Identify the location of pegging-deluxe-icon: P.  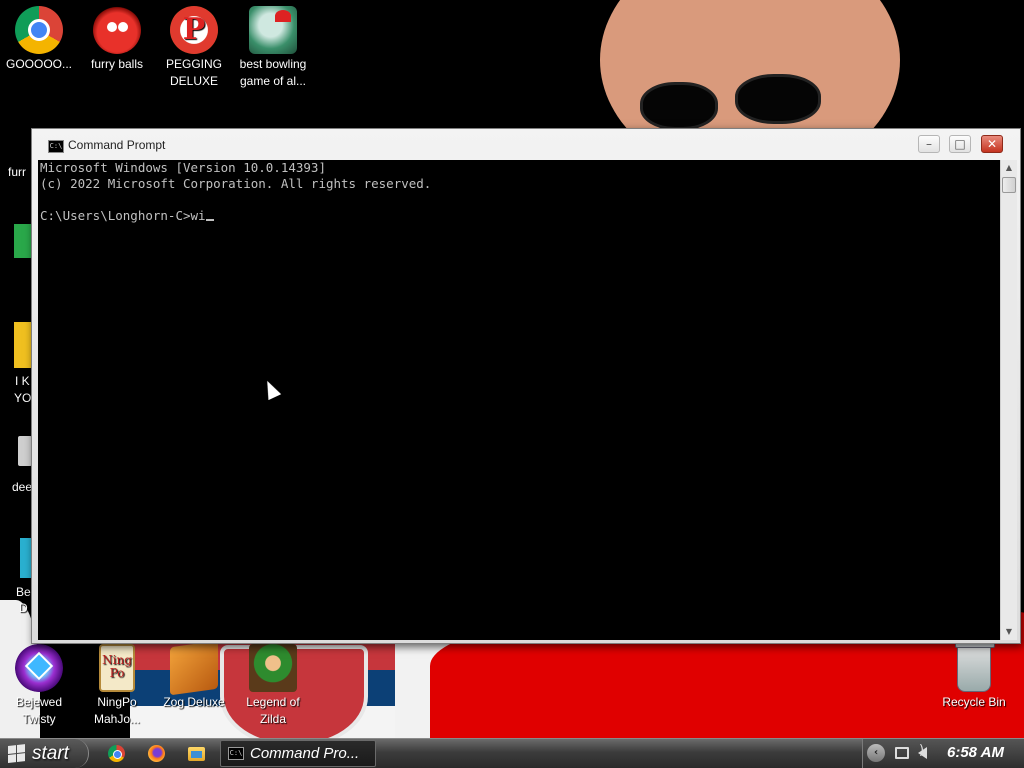
(194, 30).